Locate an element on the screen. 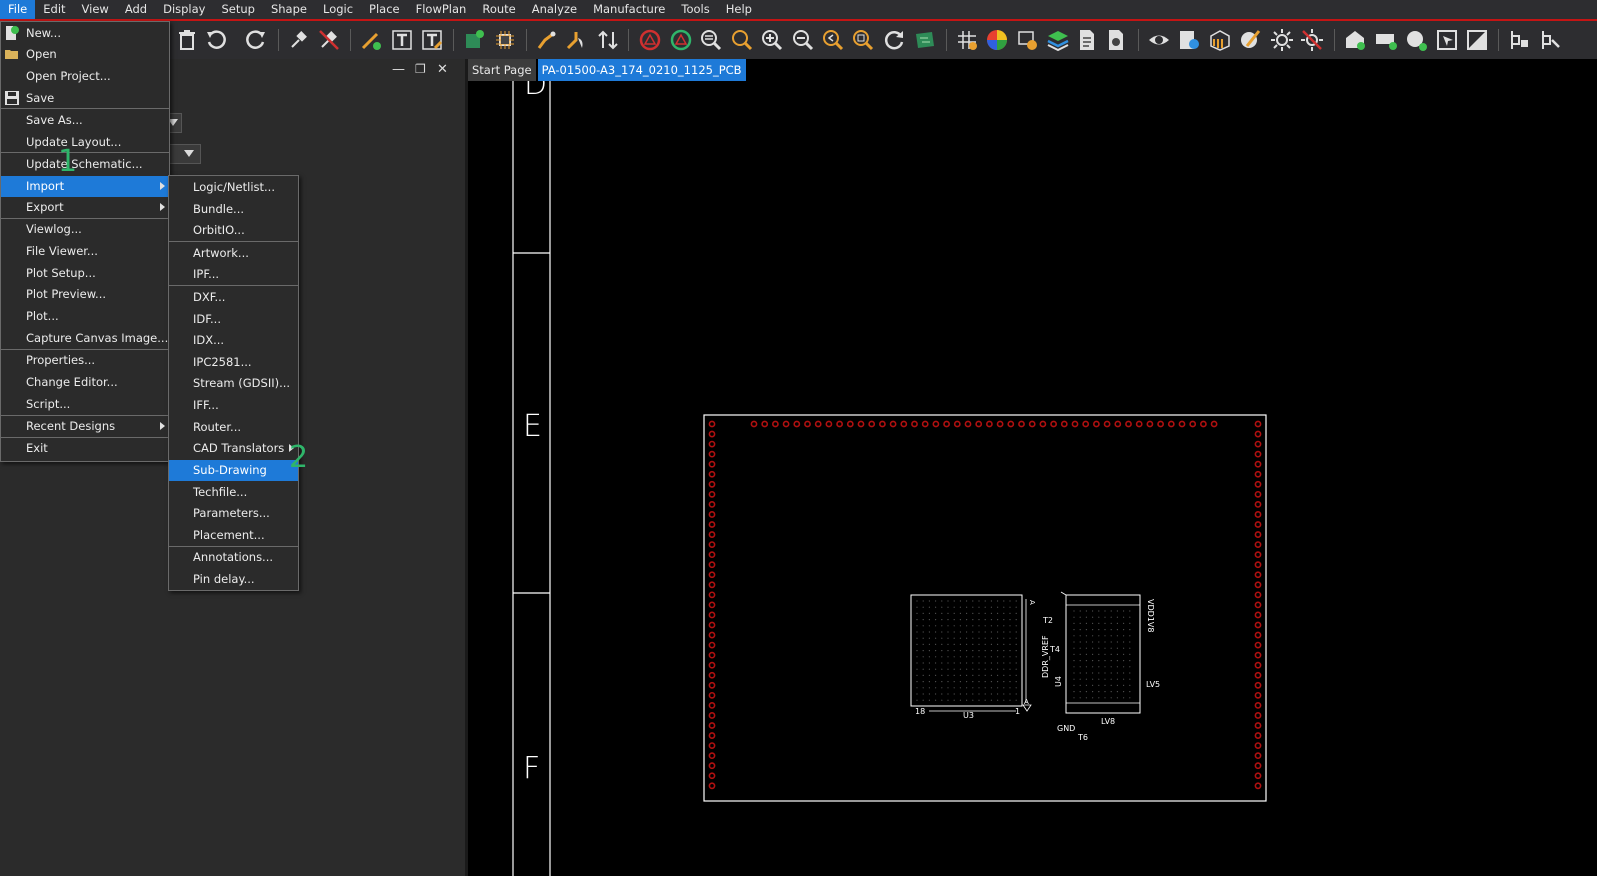 This screenshot has height=876, width=1597. zoom-previous-icon is located at coordinates (833, 40).